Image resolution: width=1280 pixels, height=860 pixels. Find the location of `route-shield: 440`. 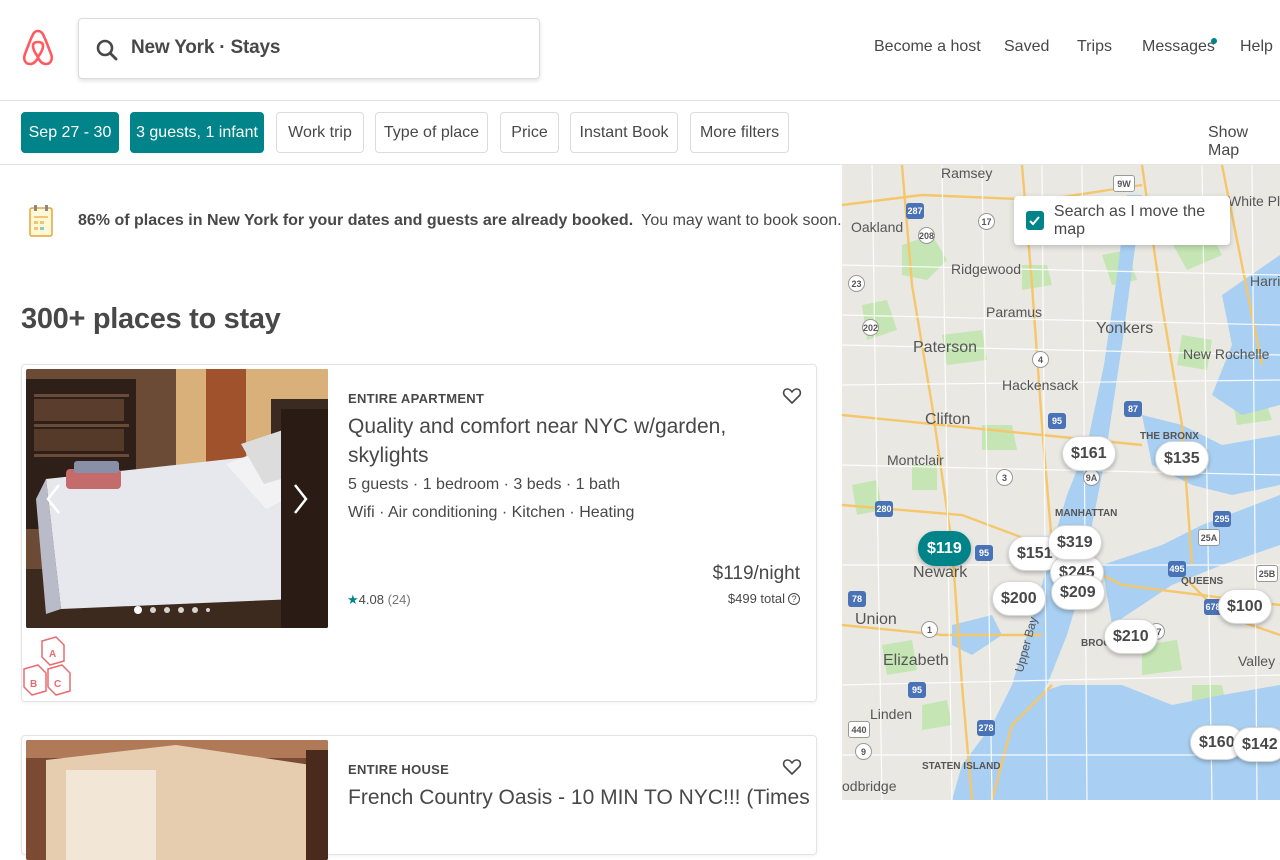

route-shield: 440 is located at coordinates (859, 729).